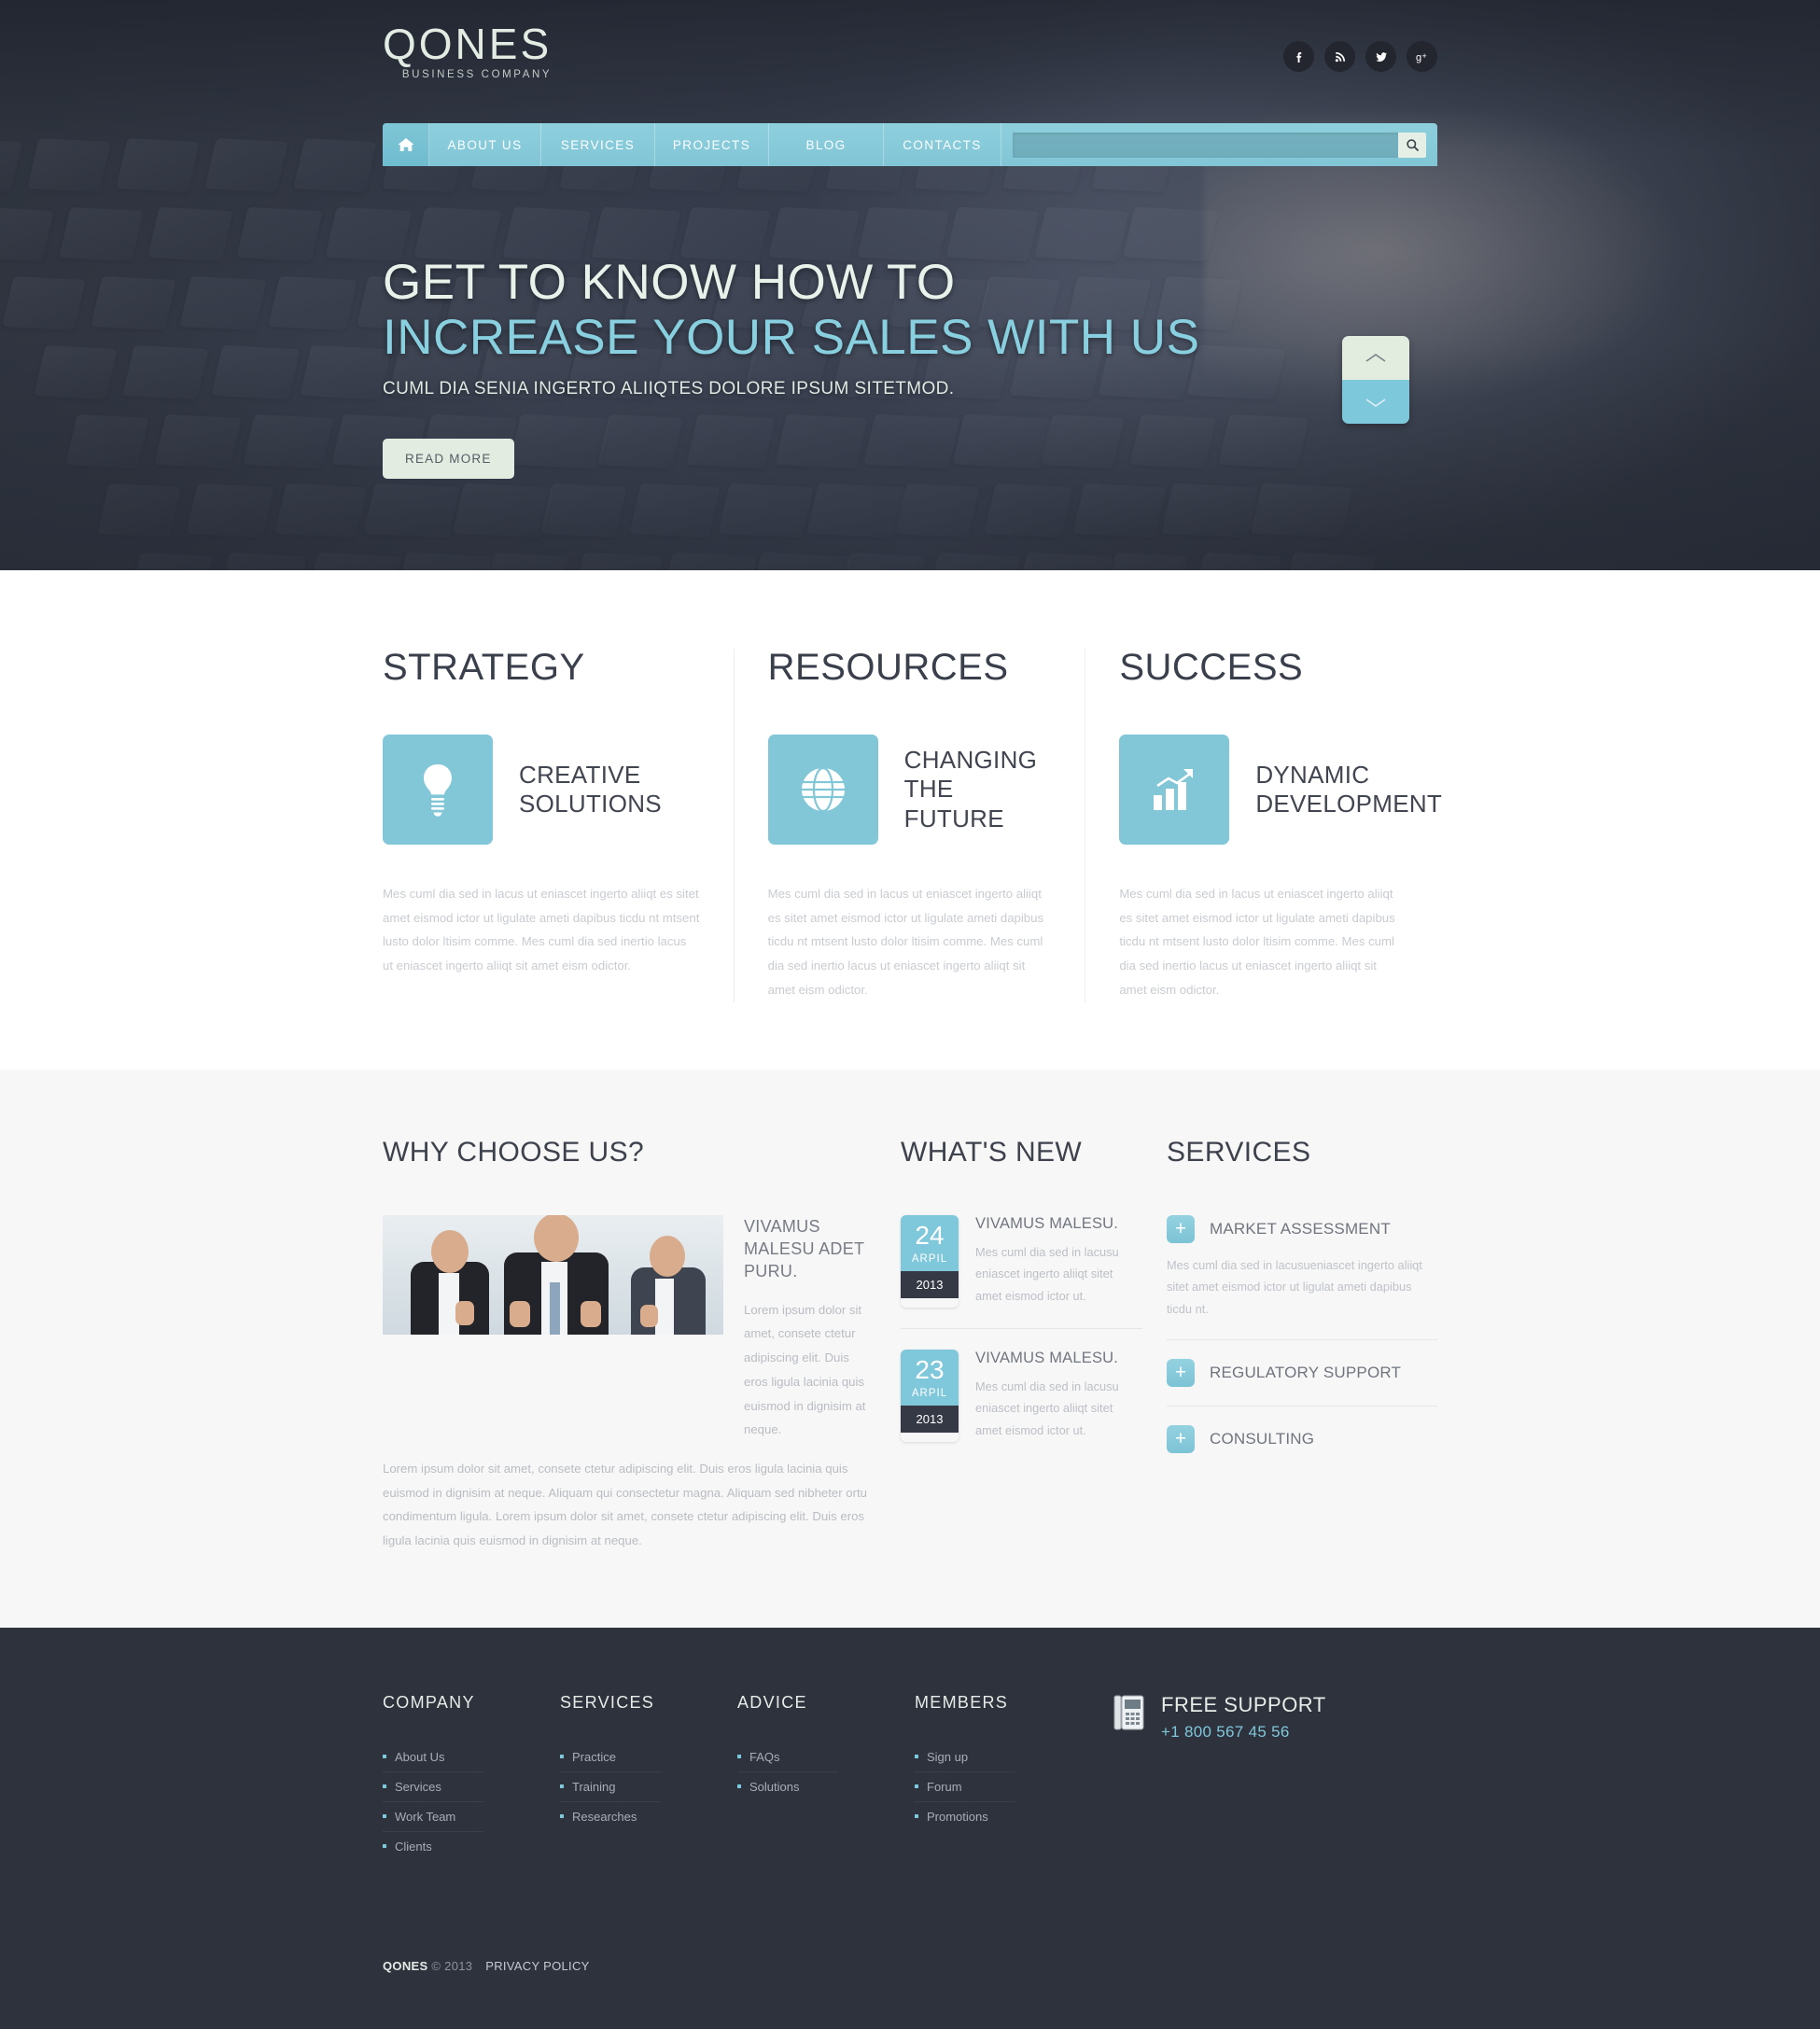 The height and width of the screenshot is (2029, 1820). I want to click on services-heading: SERVICES, so click(1239, 1152).